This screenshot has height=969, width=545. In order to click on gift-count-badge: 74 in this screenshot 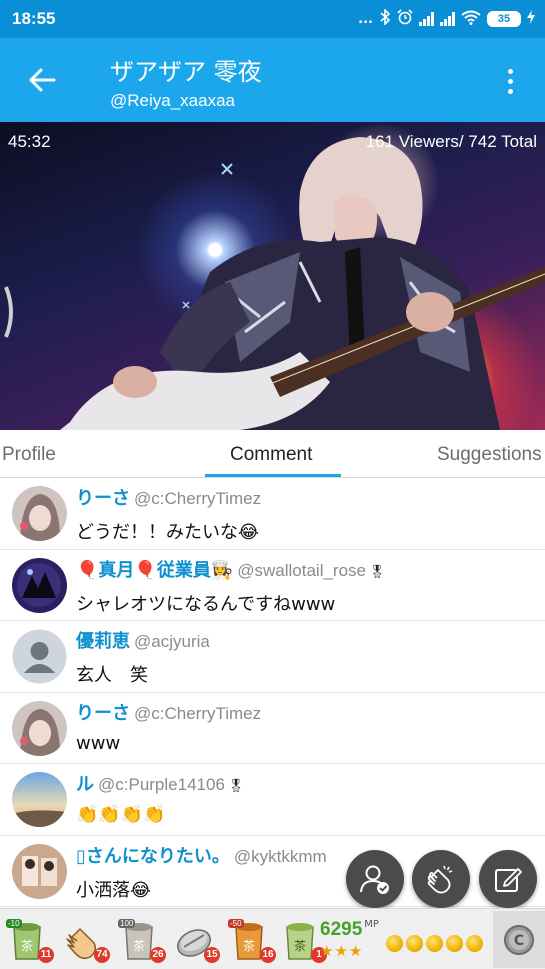, I will do `click(102, 955)`.